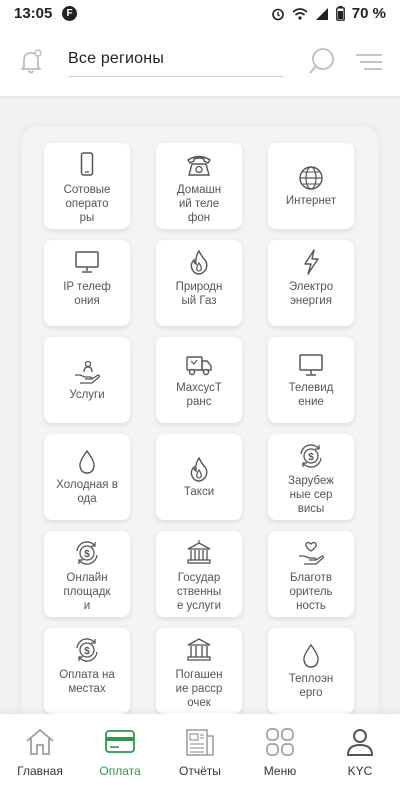 The height and width of the screenshot is (800, 400). Describe the element at coordinates (87, 165) in the screenshot. I see `mobile-phone-icon` at that location.